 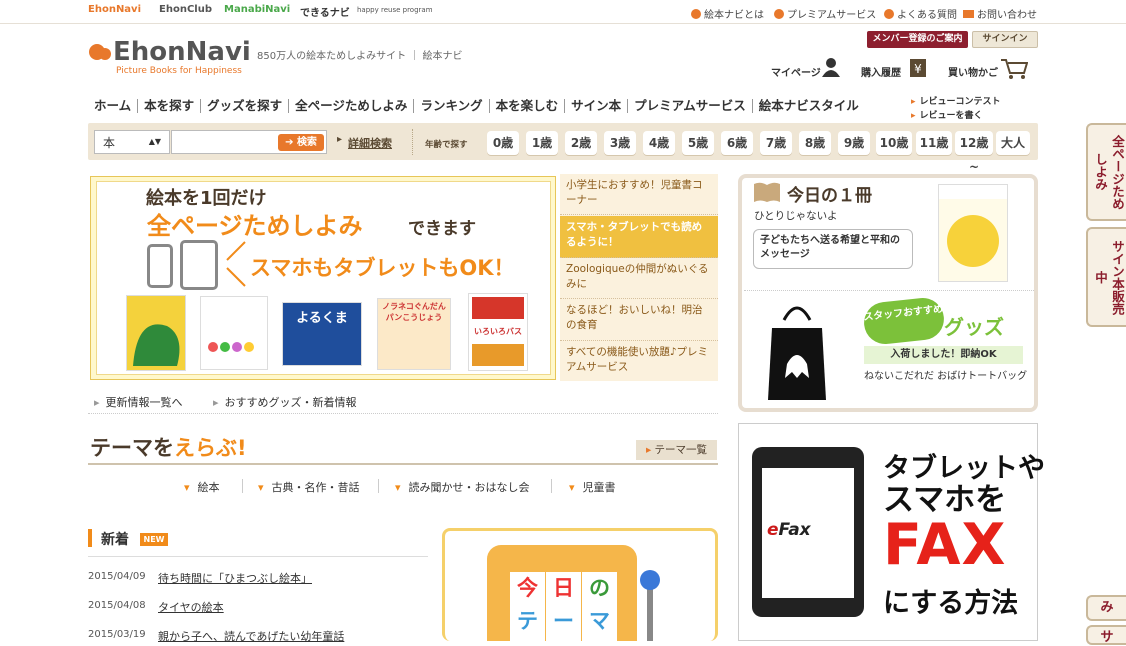 What do you see at coordinates (1106, 635) in the screenshot?
I see `side-tab-sa: サ` at bounding box center [1106, 635].